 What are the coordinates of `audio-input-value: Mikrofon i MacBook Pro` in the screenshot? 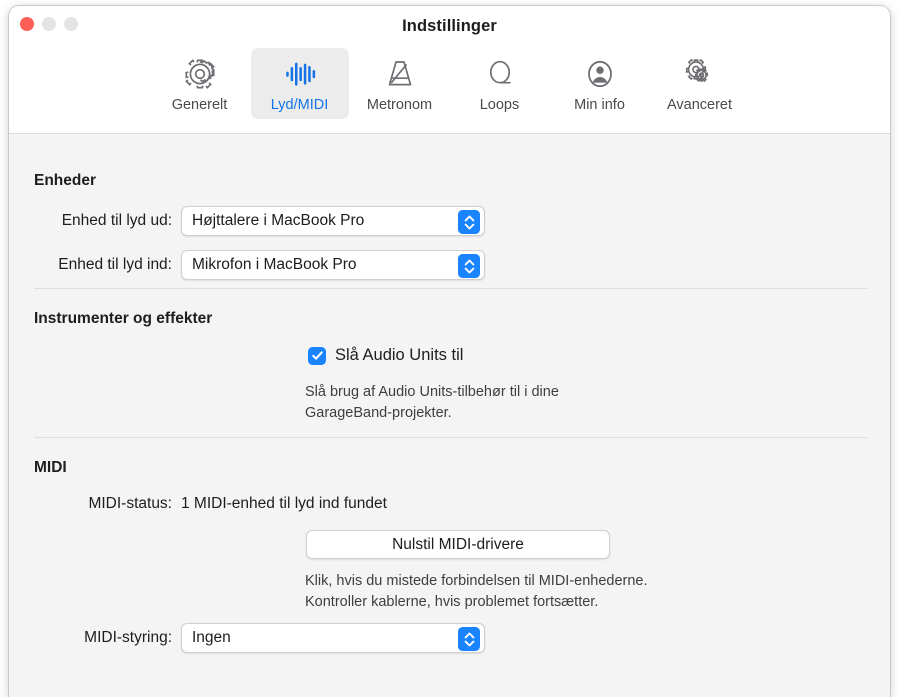 It's located at (274, 264).